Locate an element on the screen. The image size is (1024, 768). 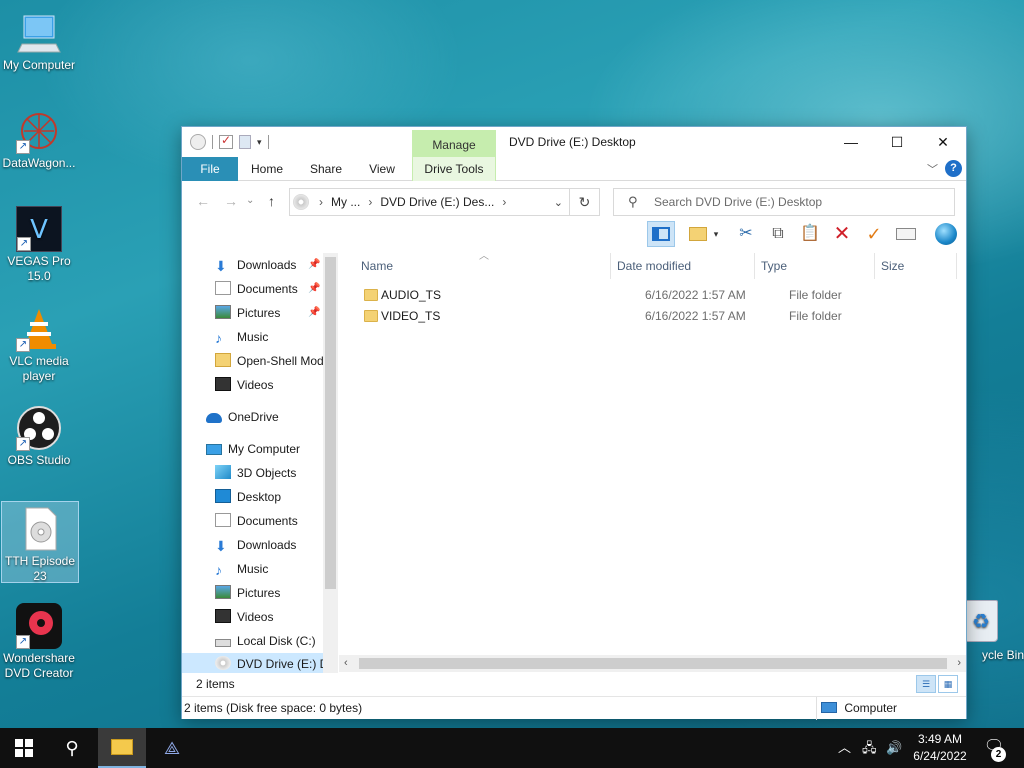
address-bar: › My ... › DVD Drive (E:) Des... › ⌄ is located at coordinates (429, 202).